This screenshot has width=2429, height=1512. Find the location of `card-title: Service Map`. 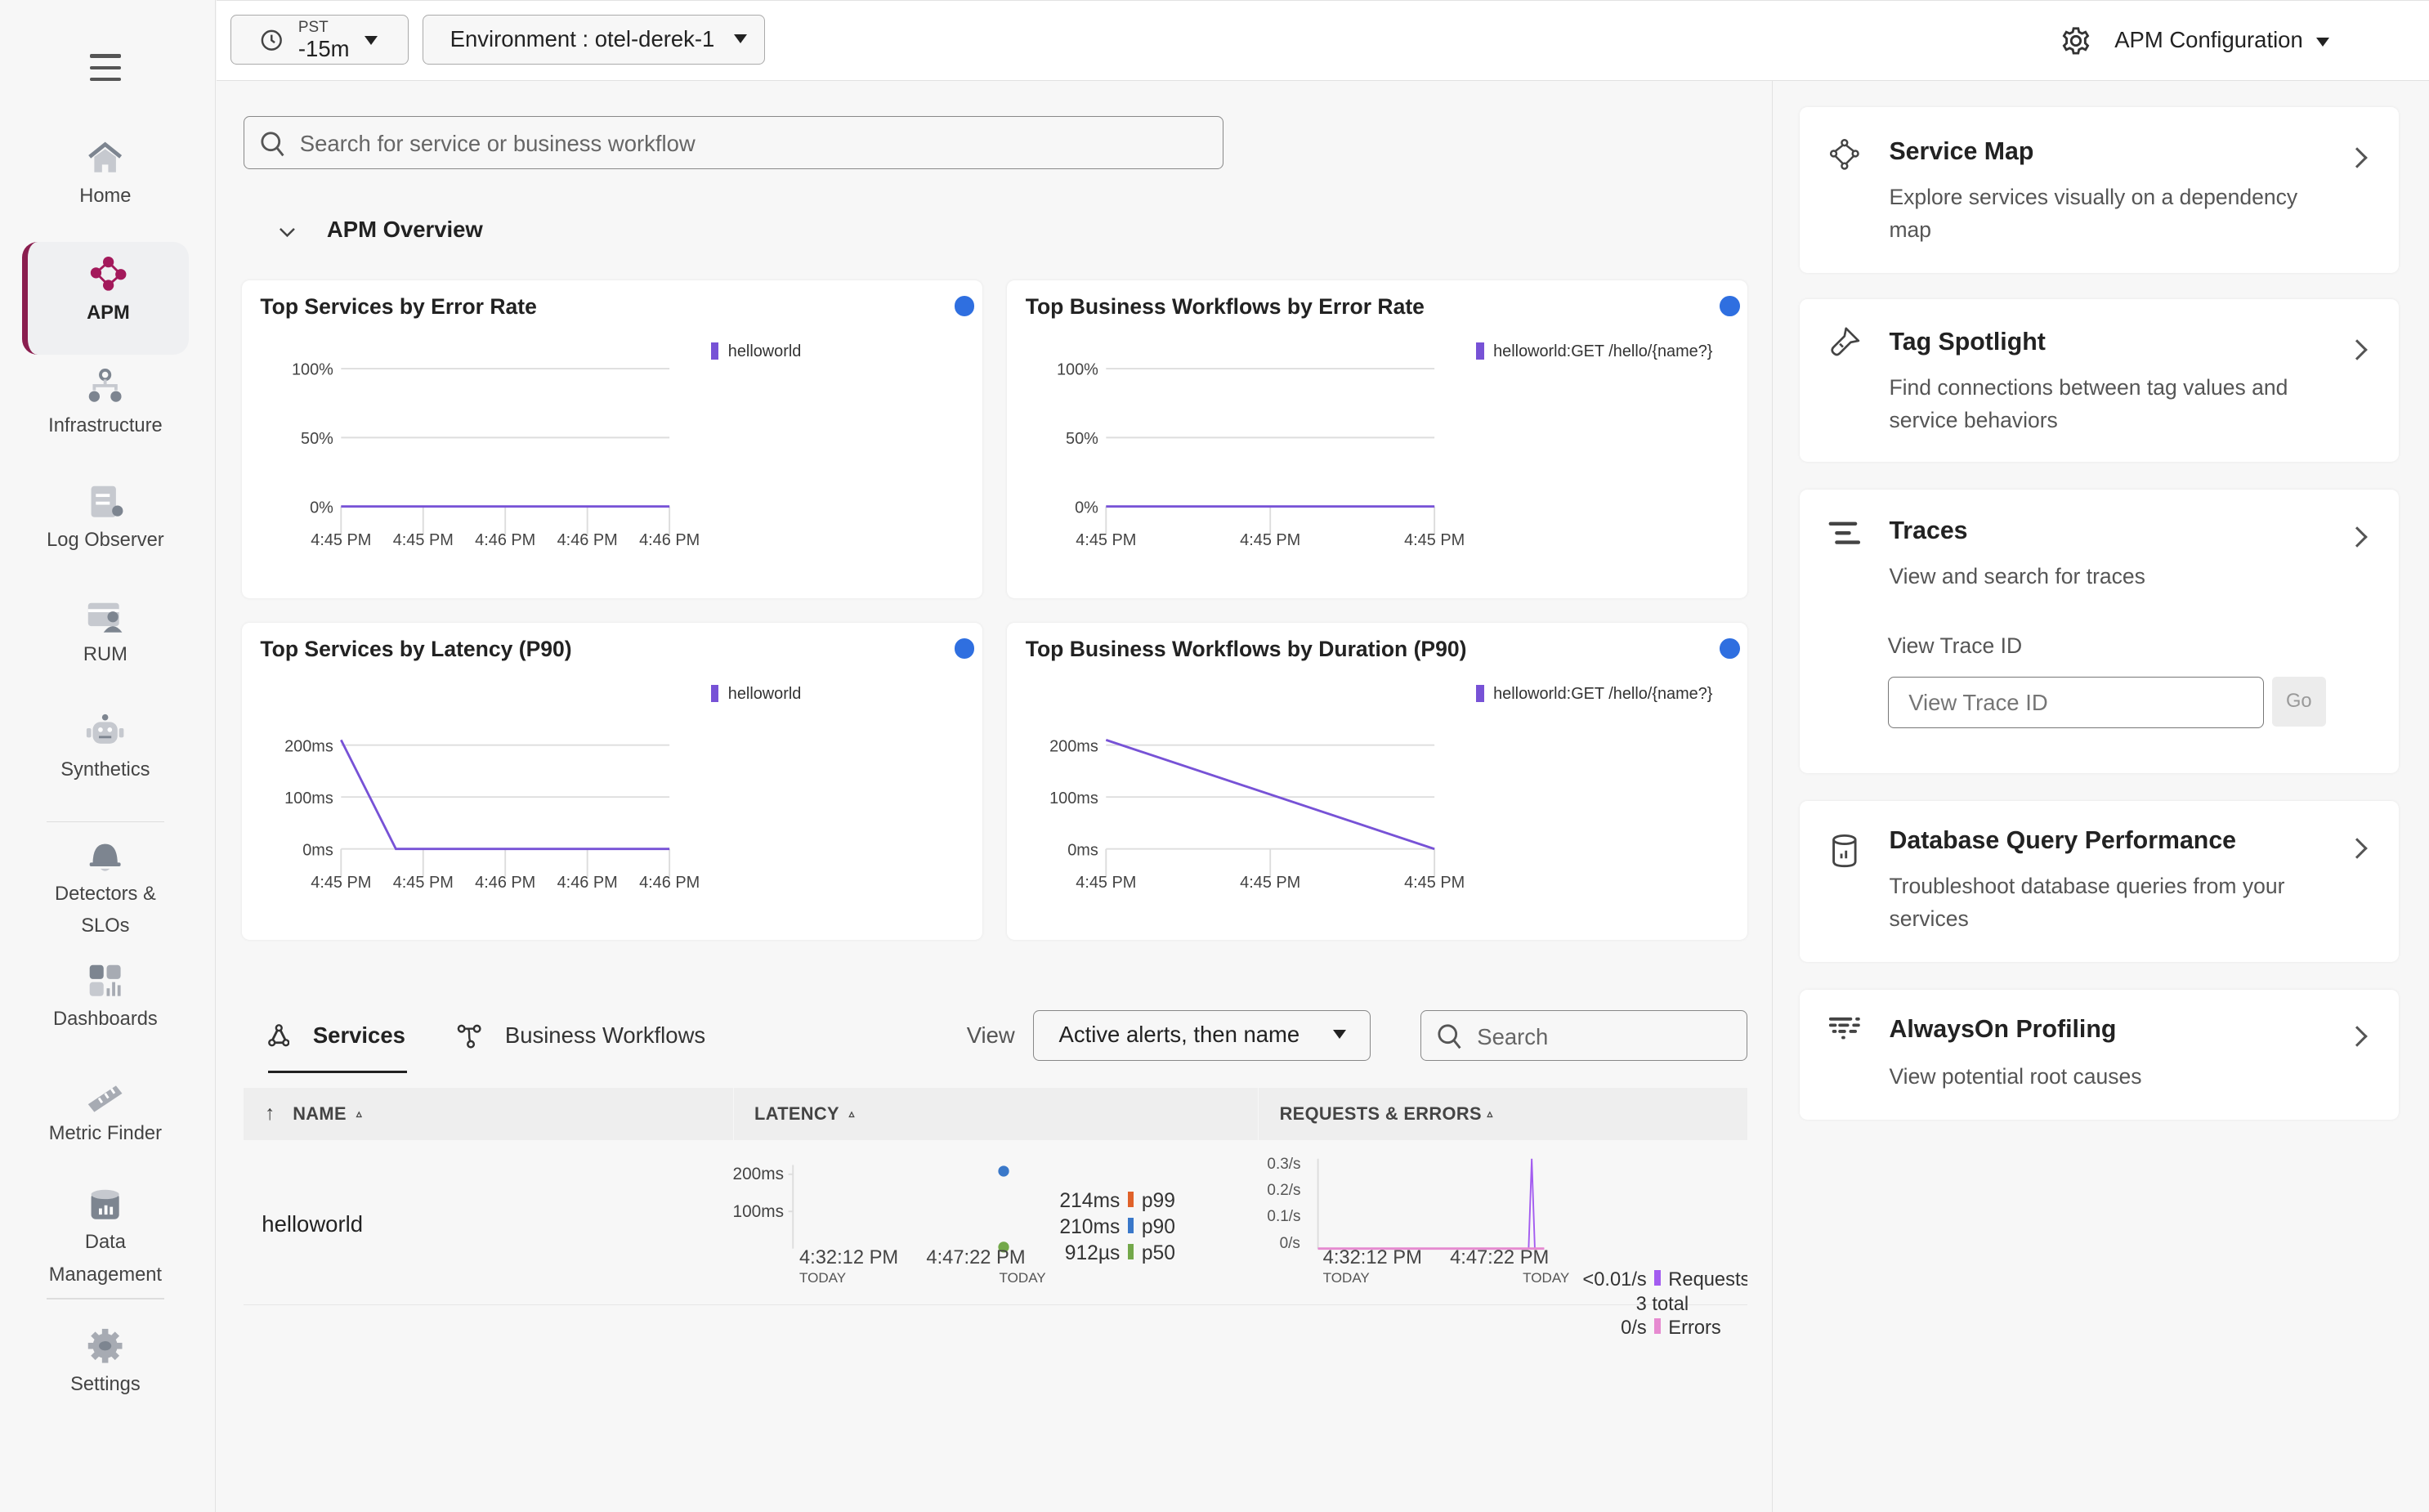

card-title: Service Map is located at coordinates (1961, 151).